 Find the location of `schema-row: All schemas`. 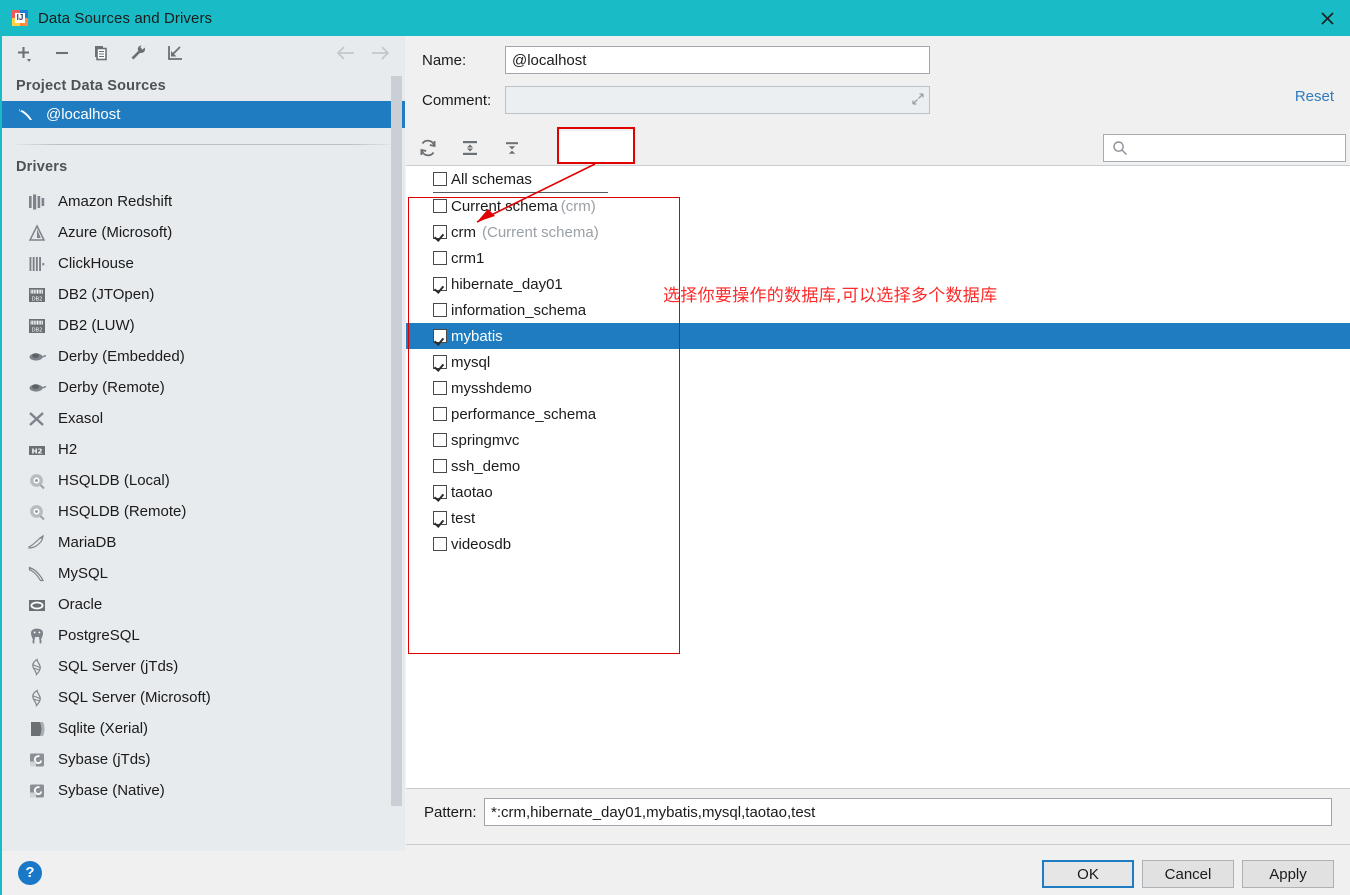

schema-row: All schemas is located at coordinates (878, 179).